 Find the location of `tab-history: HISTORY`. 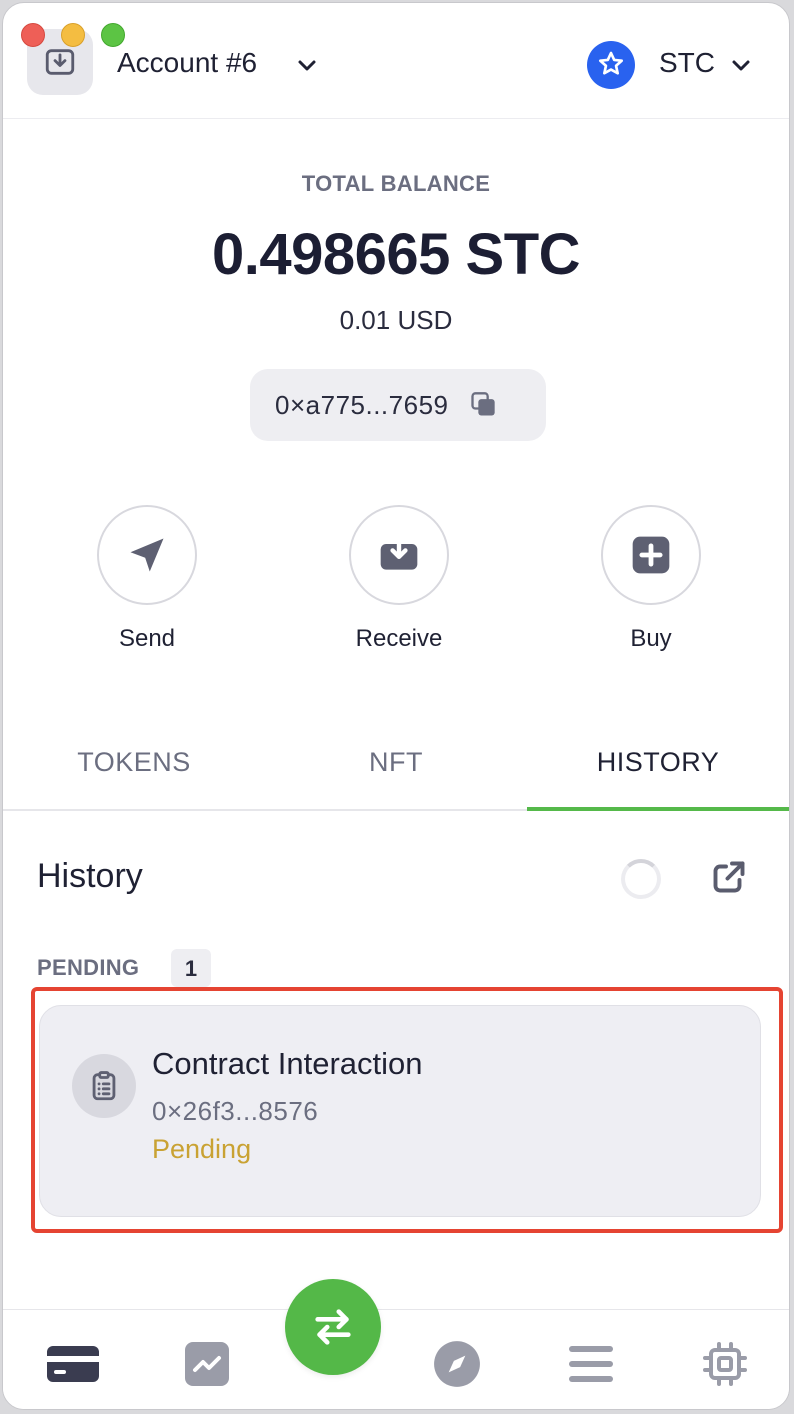

tab-history: HISTORY is located at coordinates (658, 767).